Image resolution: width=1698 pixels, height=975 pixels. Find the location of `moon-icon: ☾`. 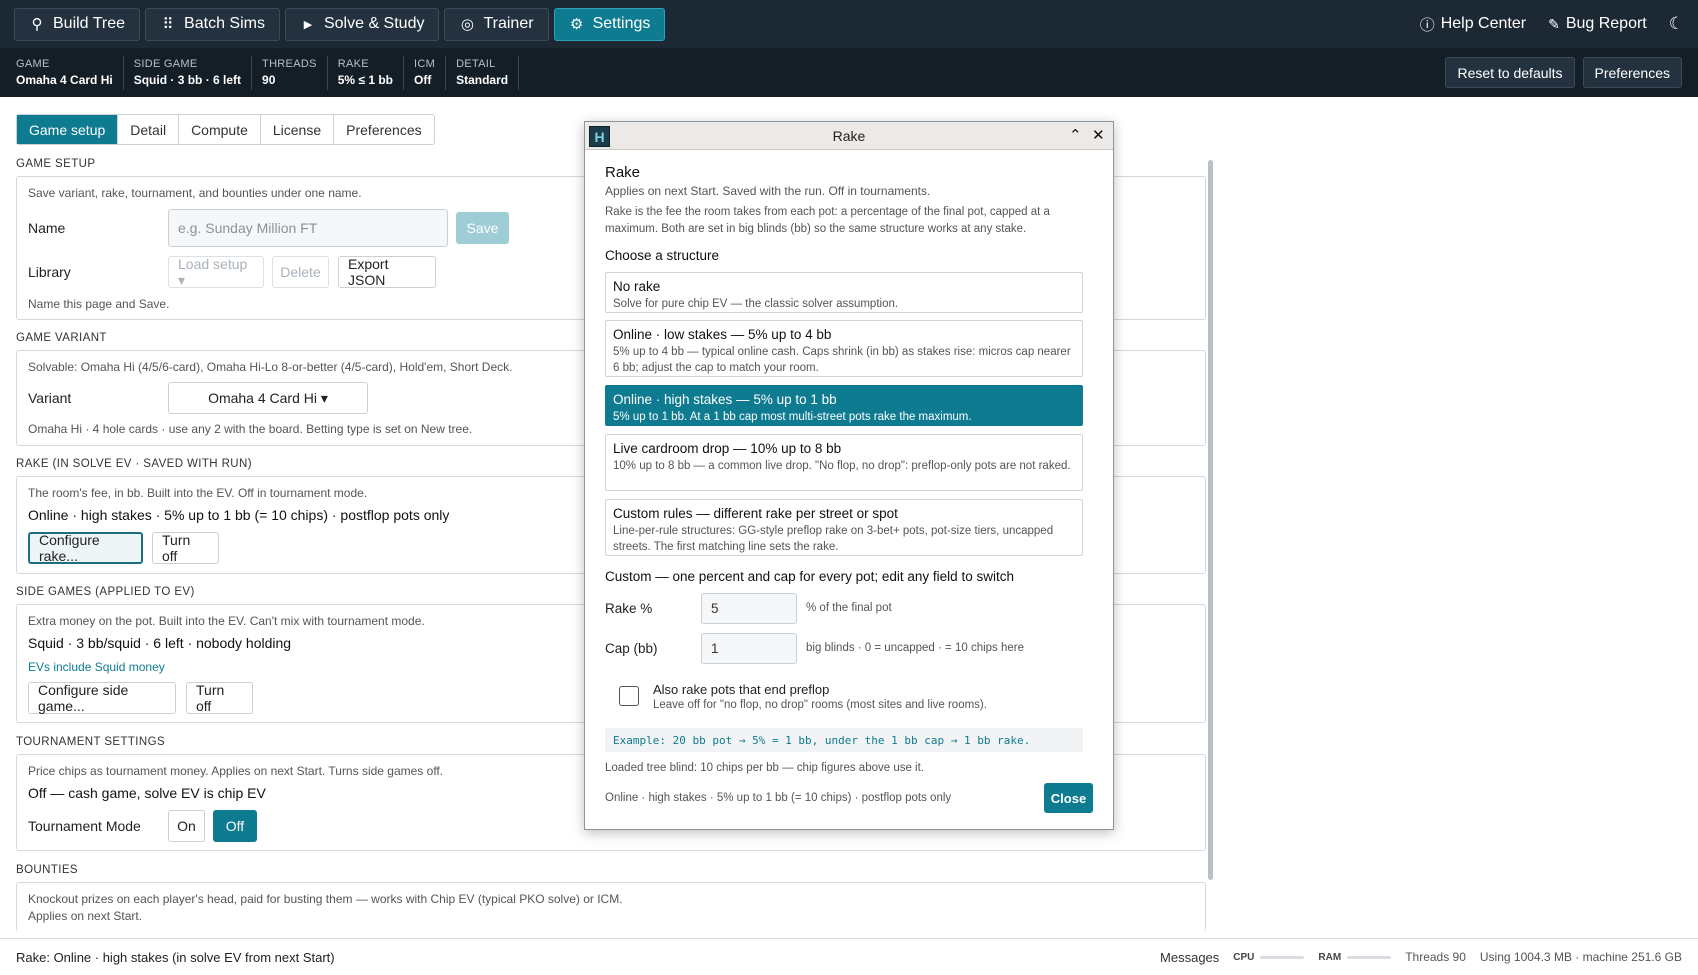

moon-icon: ☾ is located at coordinates (1676, 23).